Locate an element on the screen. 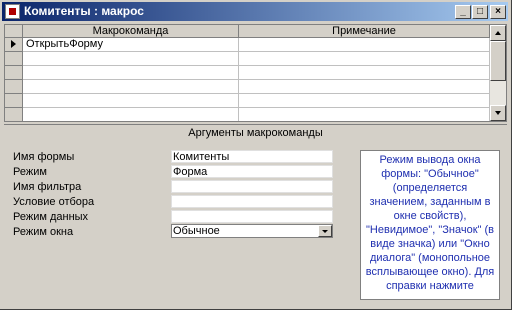 The width and height of the screenshot is (514, 311). window-mode-value: Обычное is located at coordinates (196, 231).